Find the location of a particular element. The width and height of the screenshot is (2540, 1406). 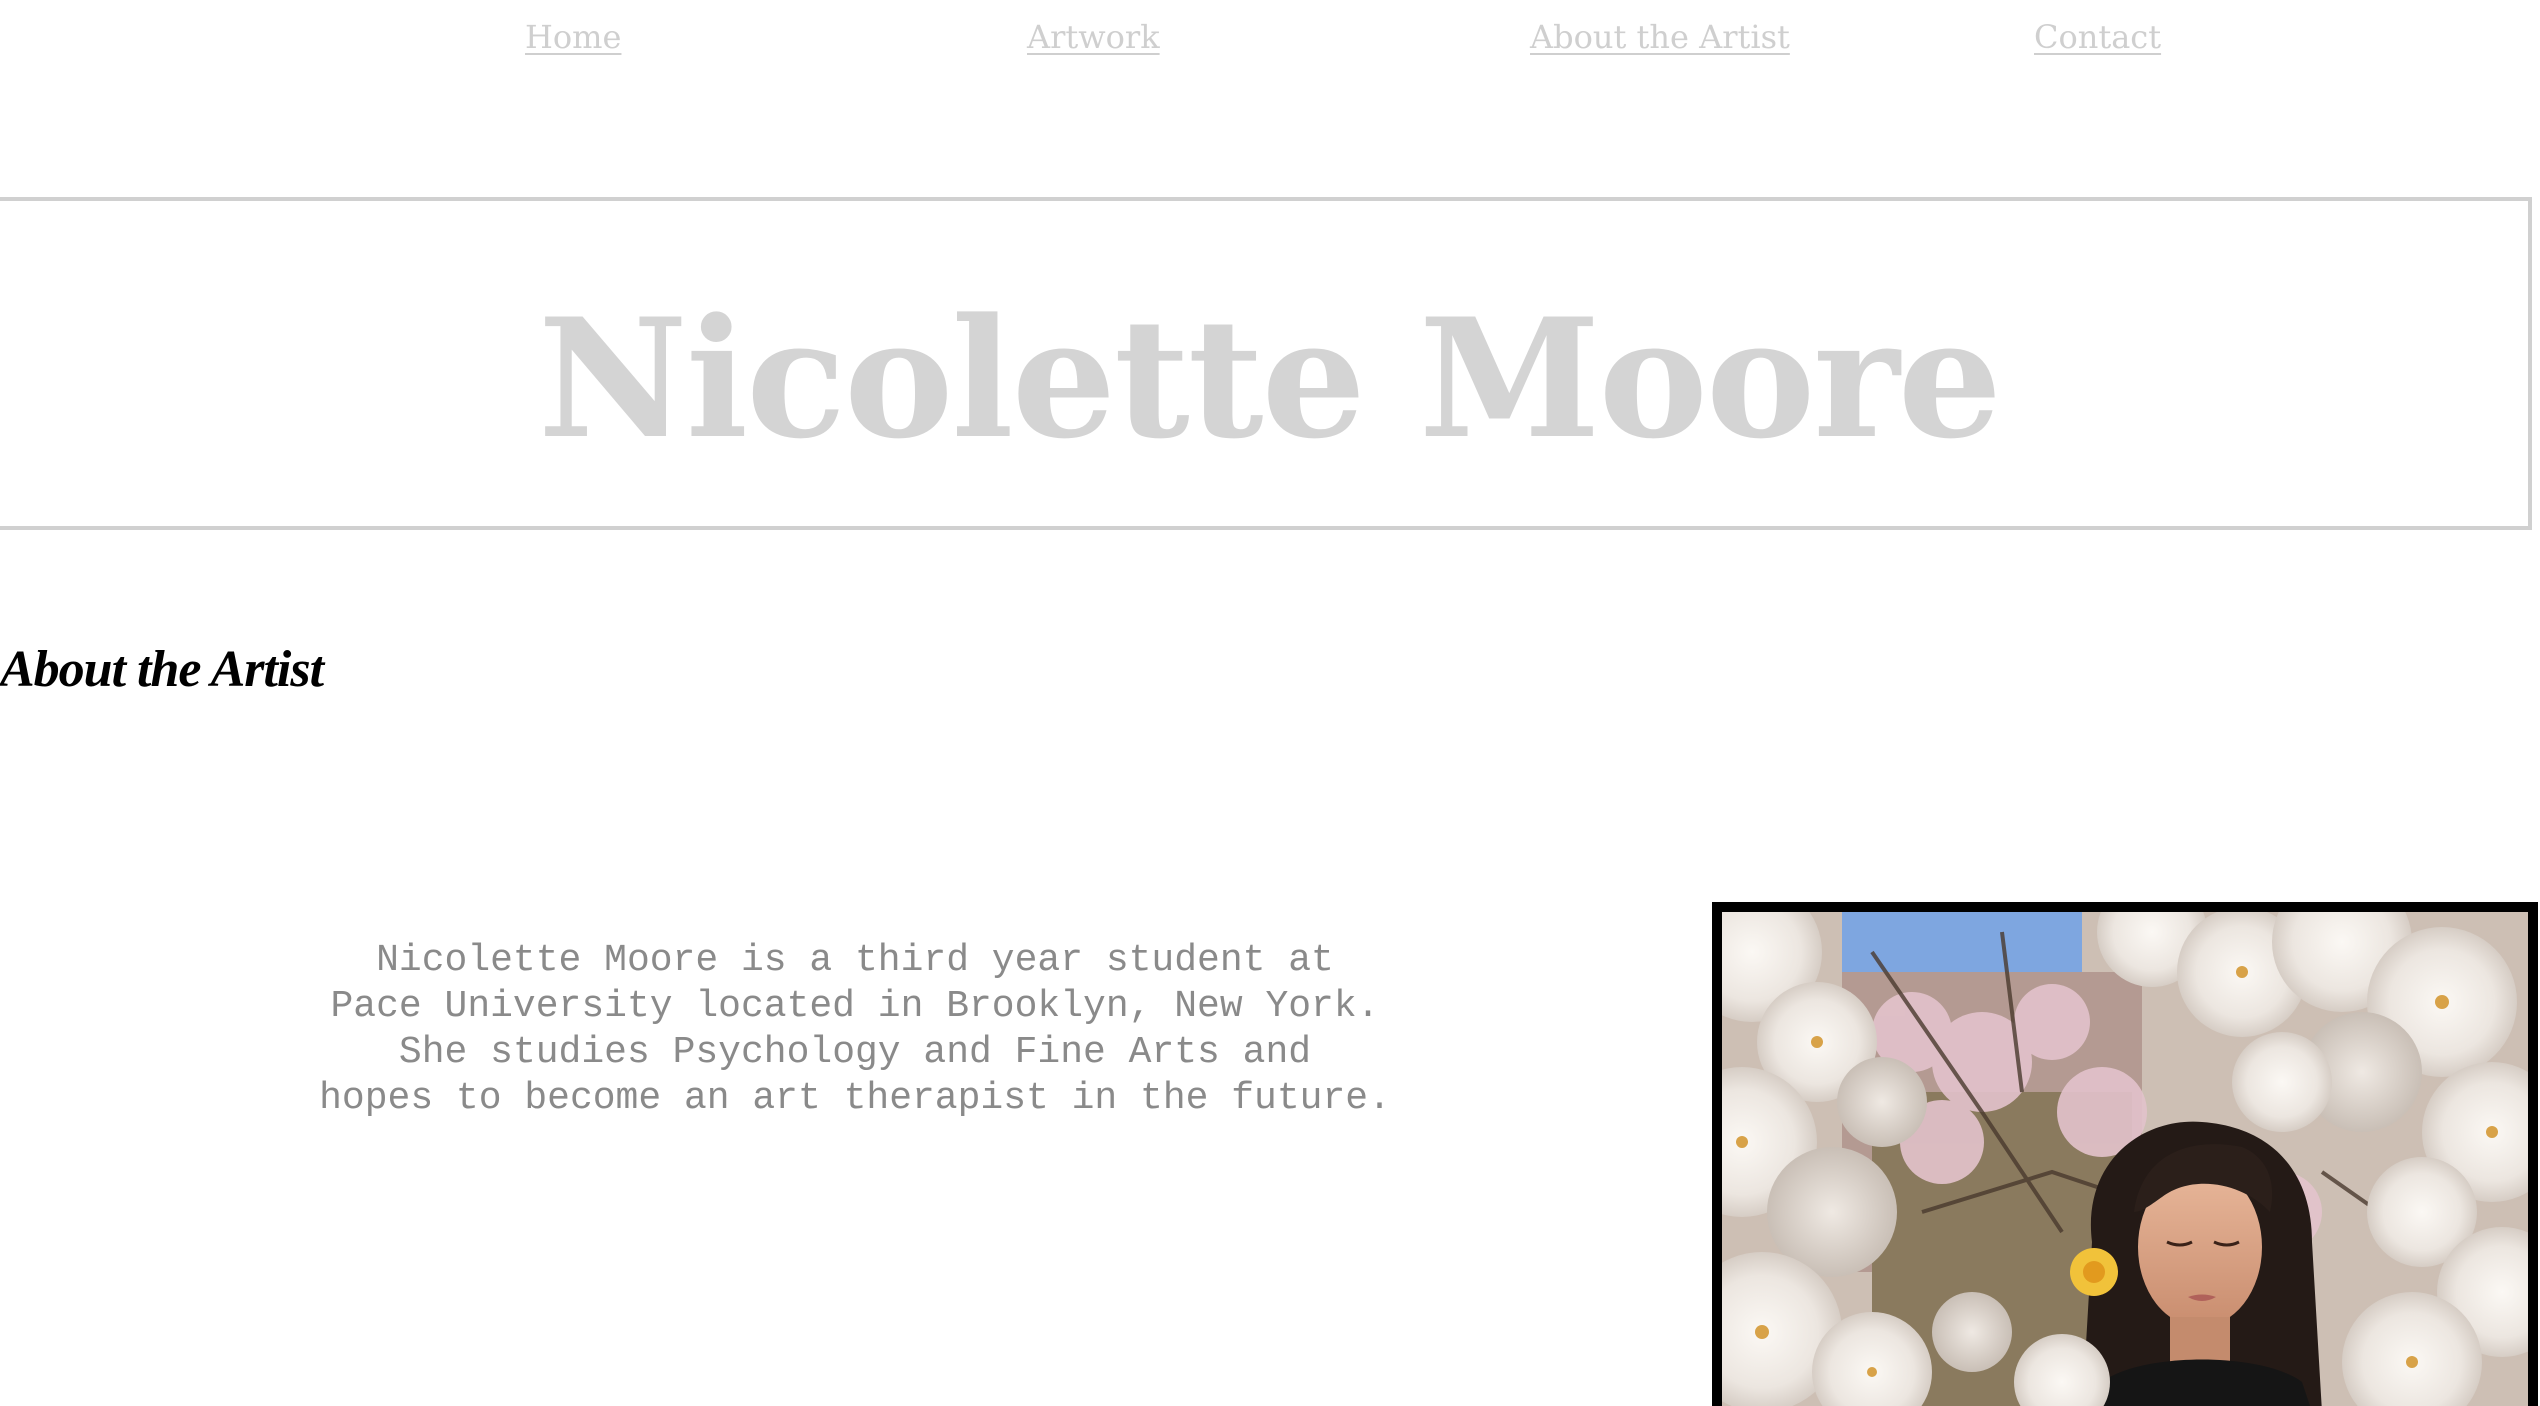

bio-line: She studies Psychology and Fine Arts and is located at coordinates (855, 1052).